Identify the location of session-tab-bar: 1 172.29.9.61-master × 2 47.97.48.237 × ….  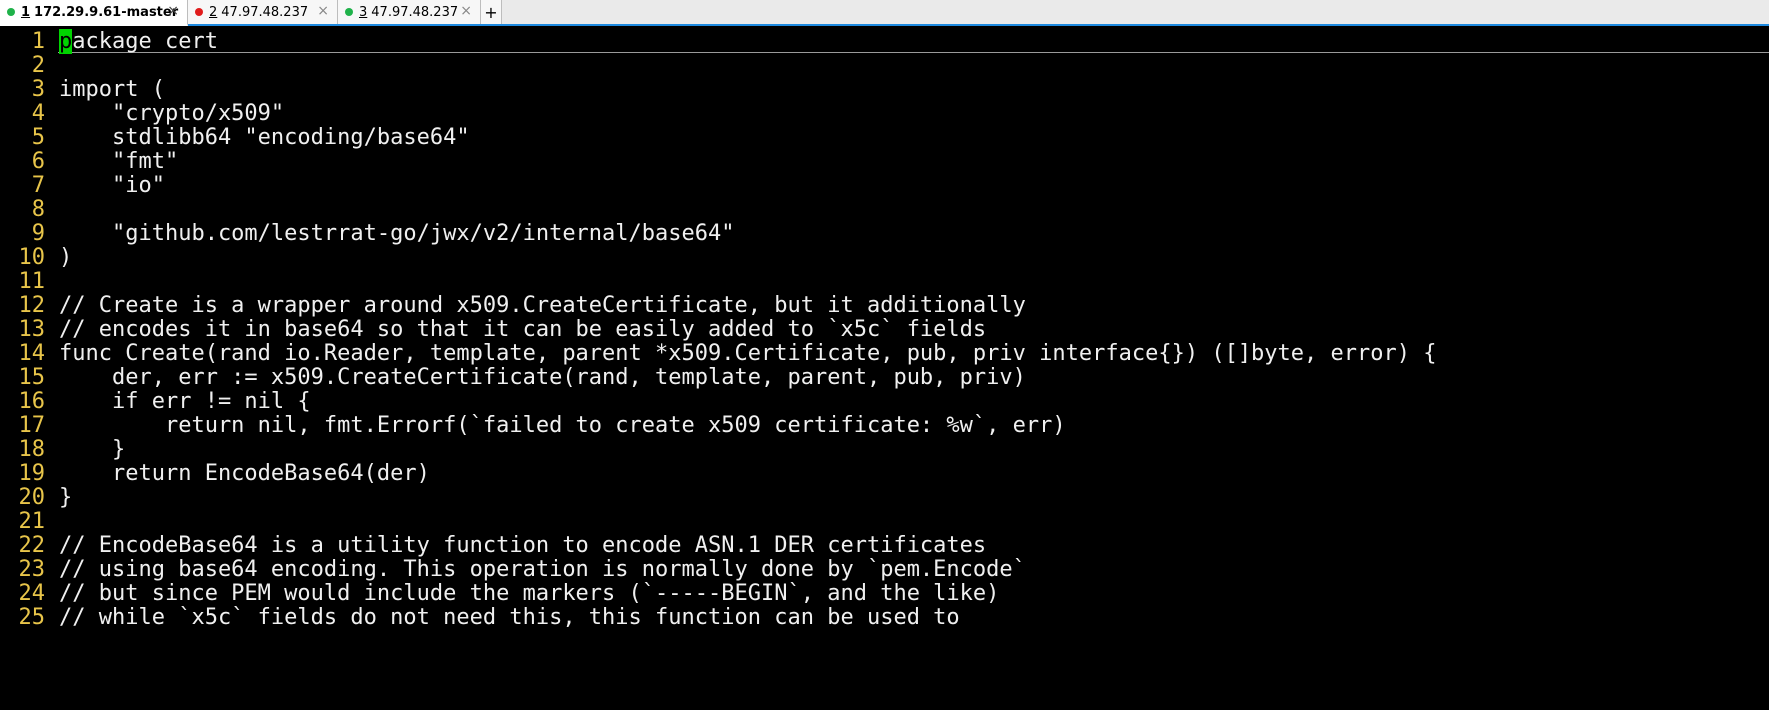
(884, 13).